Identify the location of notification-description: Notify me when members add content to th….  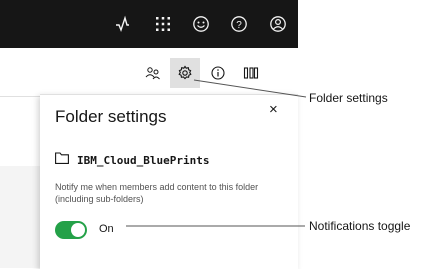
(157, 193).